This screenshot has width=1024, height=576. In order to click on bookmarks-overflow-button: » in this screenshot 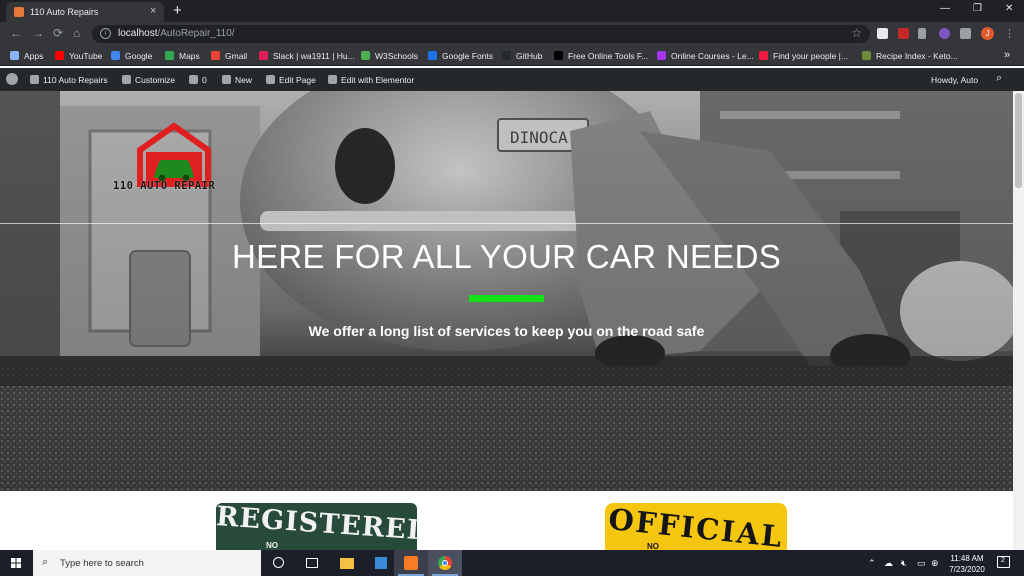, I will do `click(1007, 55)`.